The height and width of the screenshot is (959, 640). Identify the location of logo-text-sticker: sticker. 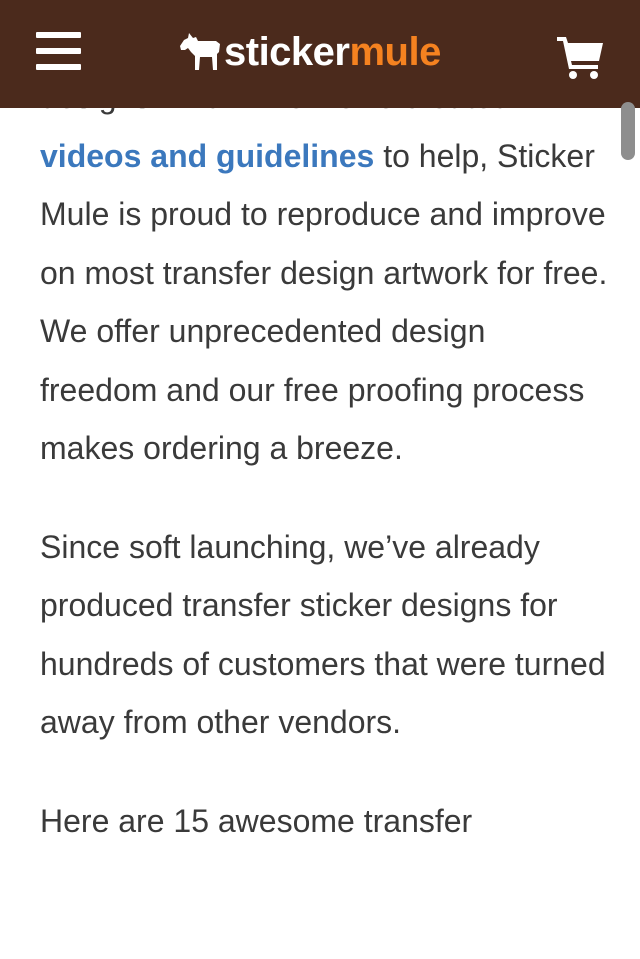
(287, 51).